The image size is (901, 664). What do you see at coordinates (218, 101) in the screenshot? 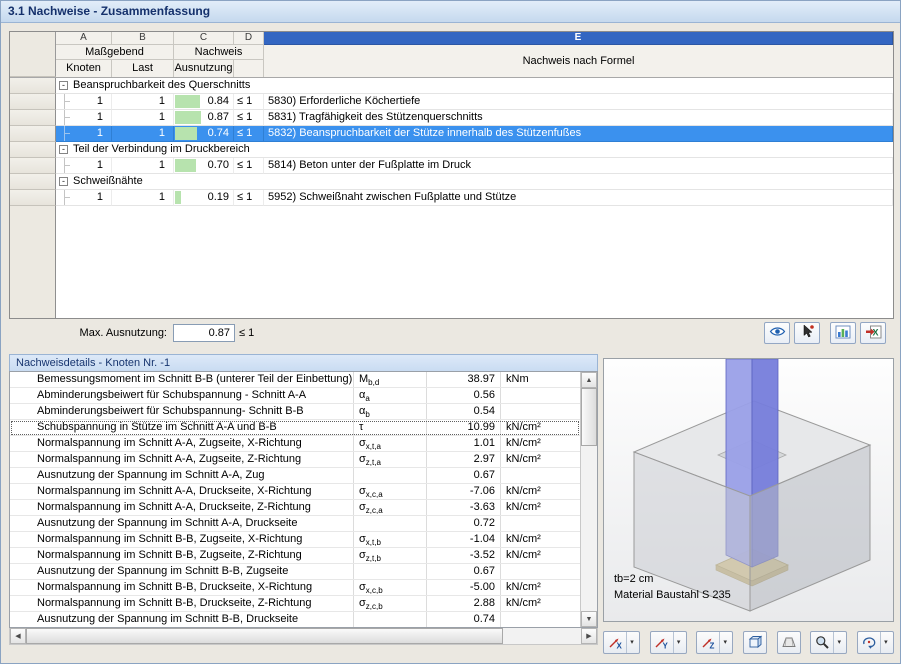
I see `utilization-value: 0.84` at bounding box center [218, 101].